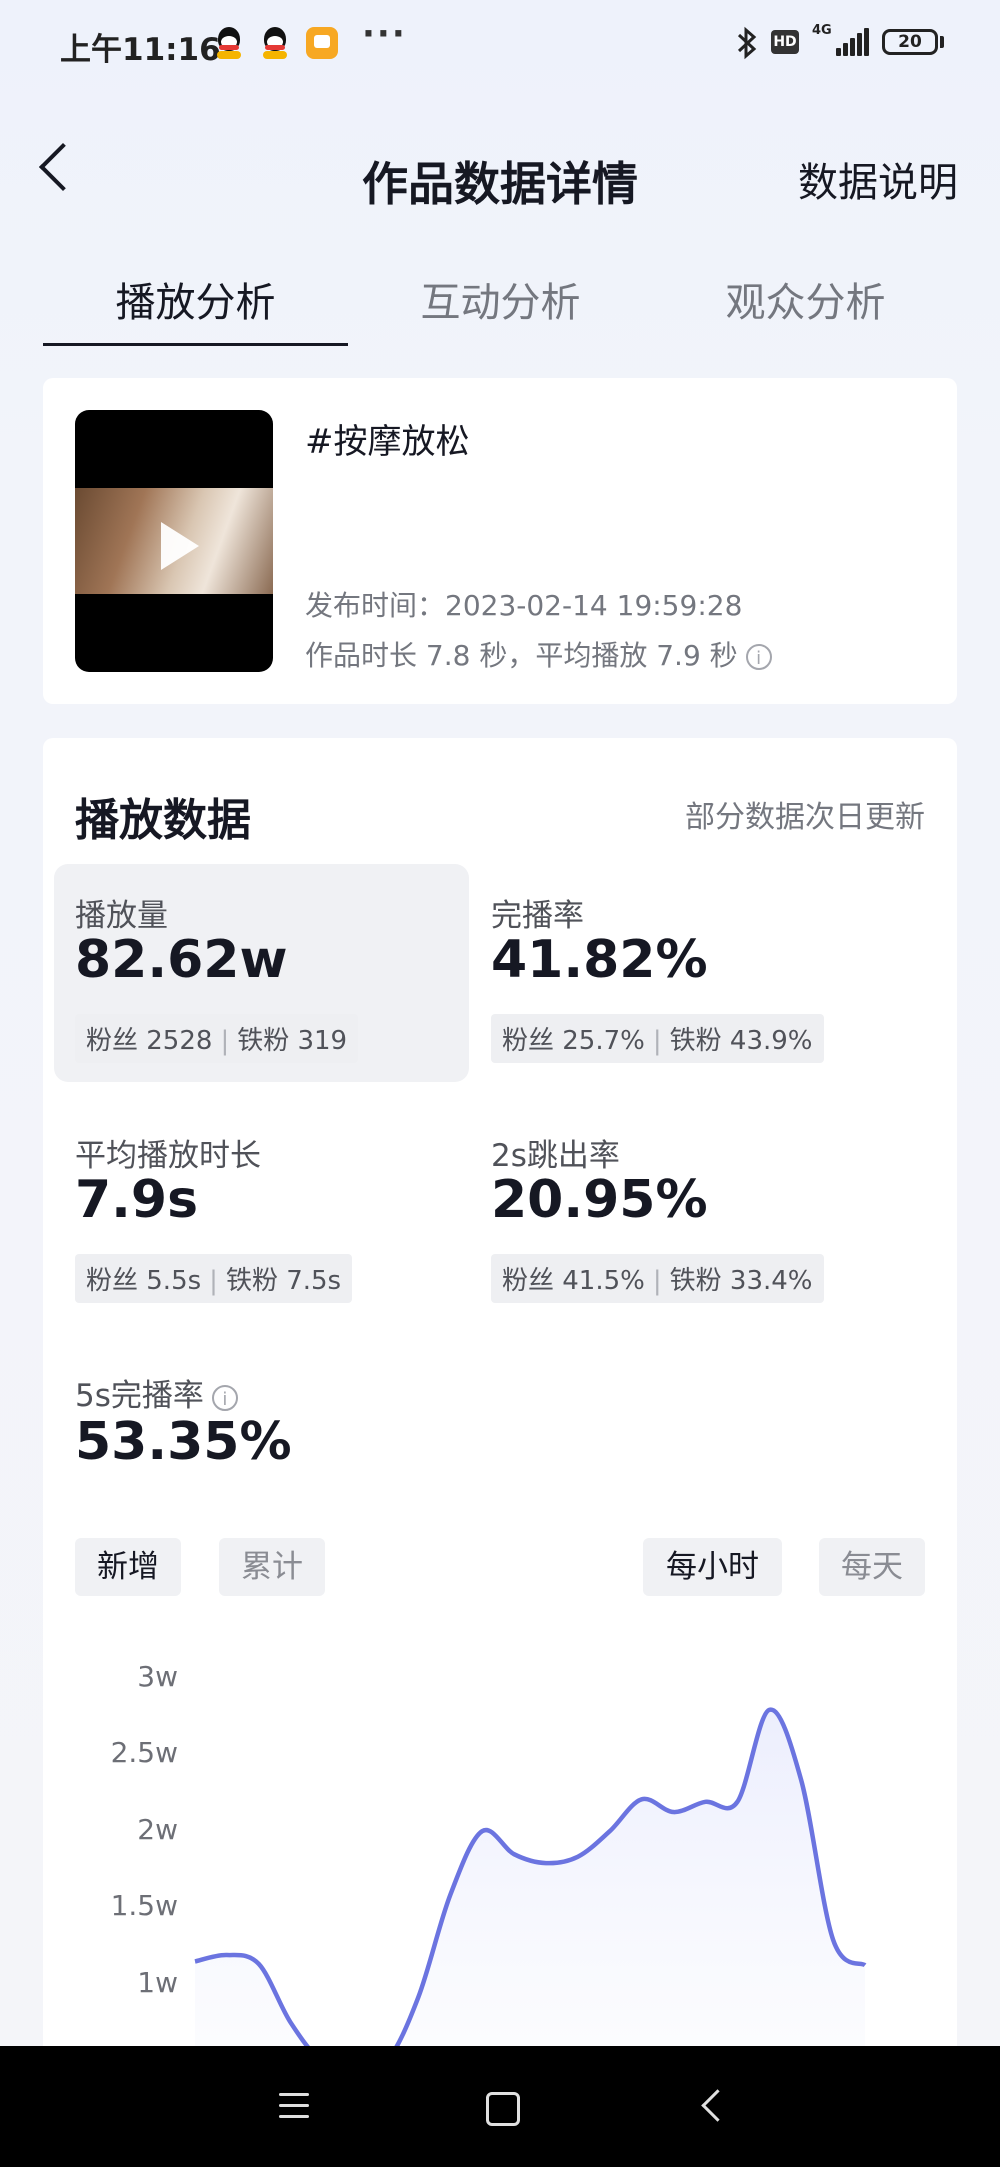 Image resolution: width=1000 pixels, height=2167 pixels. I want to click on views-area-chart, so click(530, 1876).